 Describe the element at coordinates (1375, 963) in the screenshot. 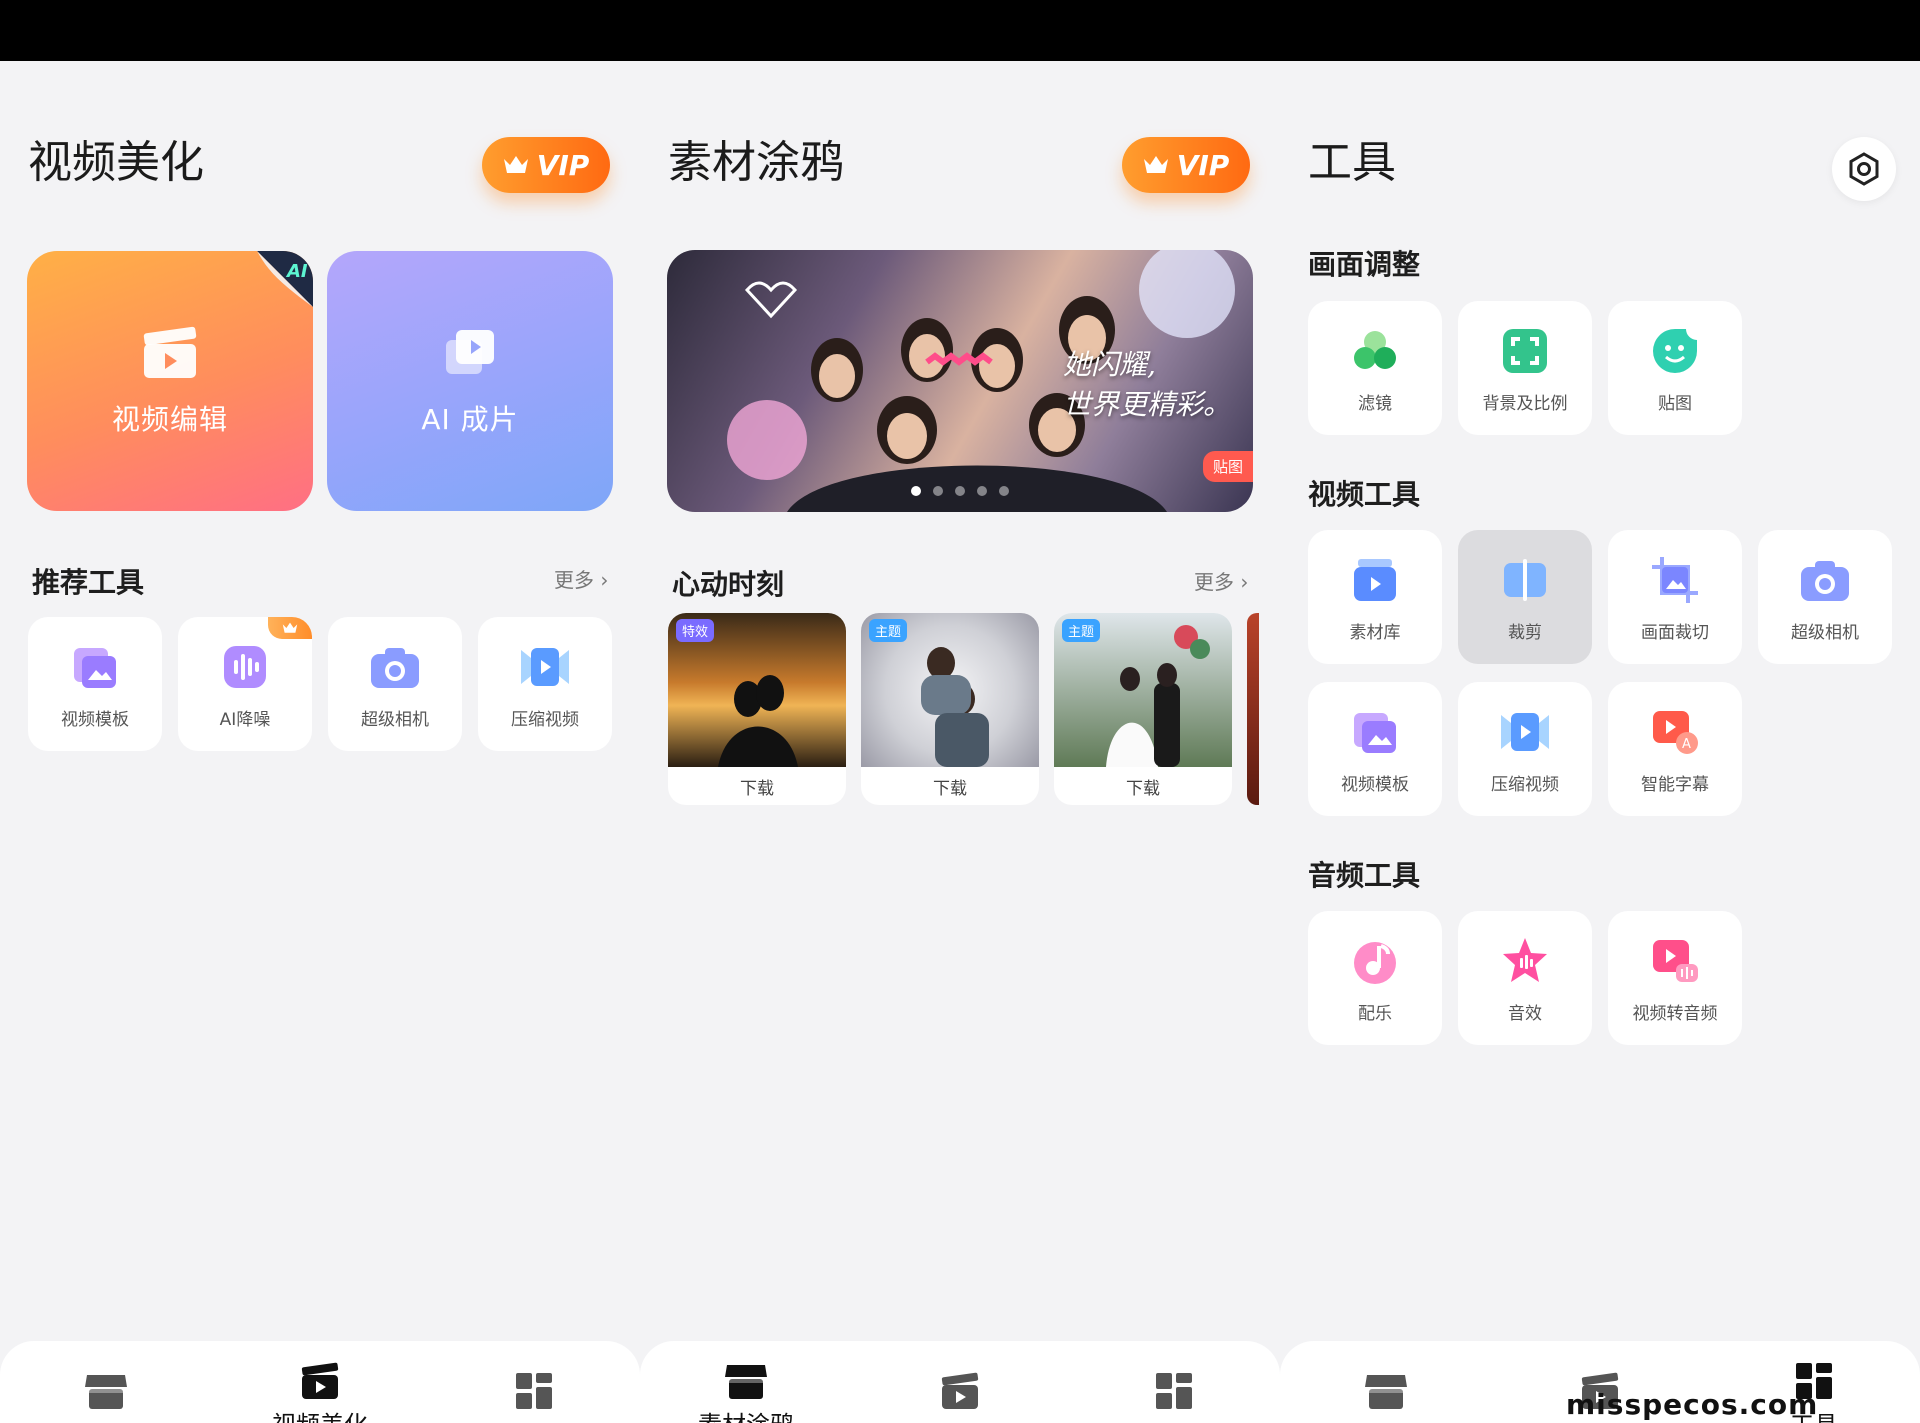

I see `music-note-icon` at that location.